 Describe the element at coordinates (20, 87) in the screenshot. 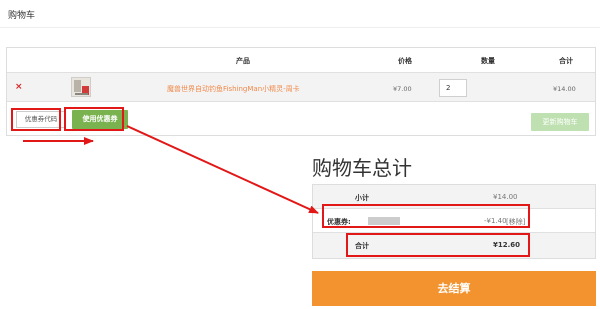

I see `remove-item-icon: ×` at that location.